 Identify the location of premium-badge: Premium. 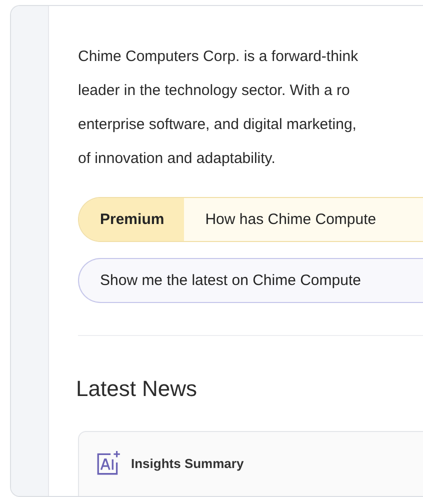
(131, 219).